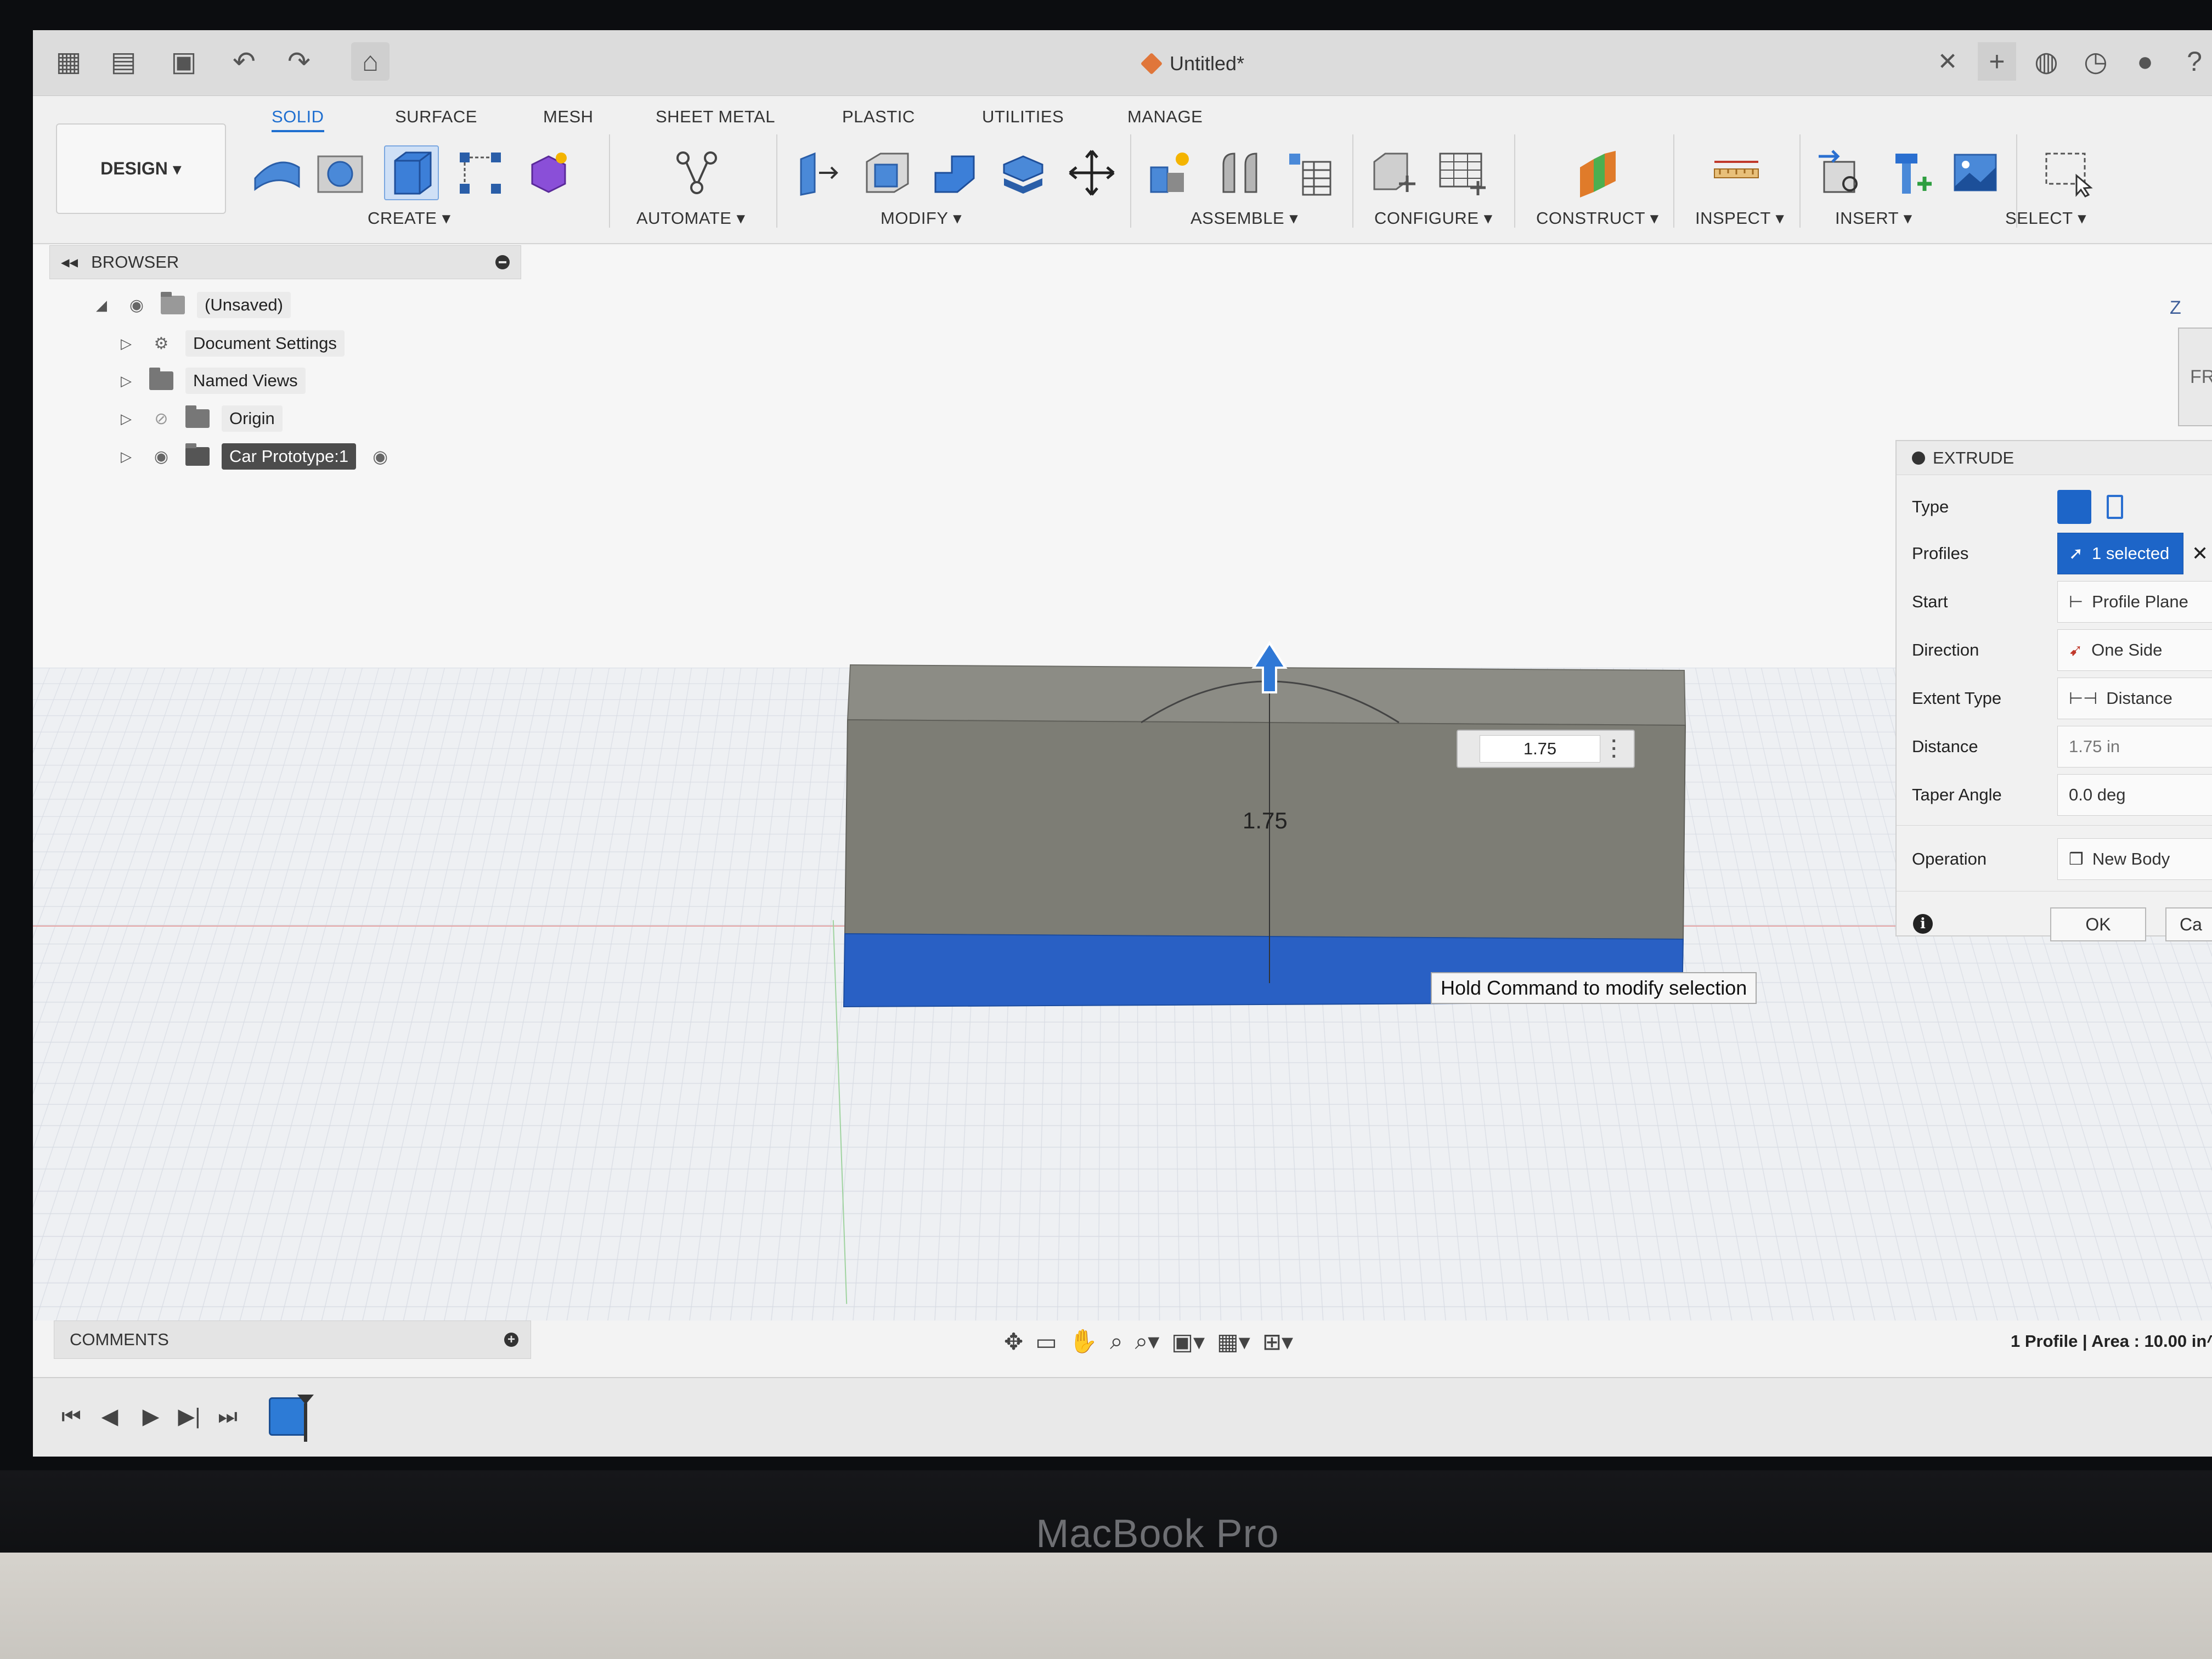 The image size is (2212, 1659). What do you see at coordinates (292, 1340) in the screenshot?
I see `comments-panel: COMMENTS +` at bounding box center [292, 1340].